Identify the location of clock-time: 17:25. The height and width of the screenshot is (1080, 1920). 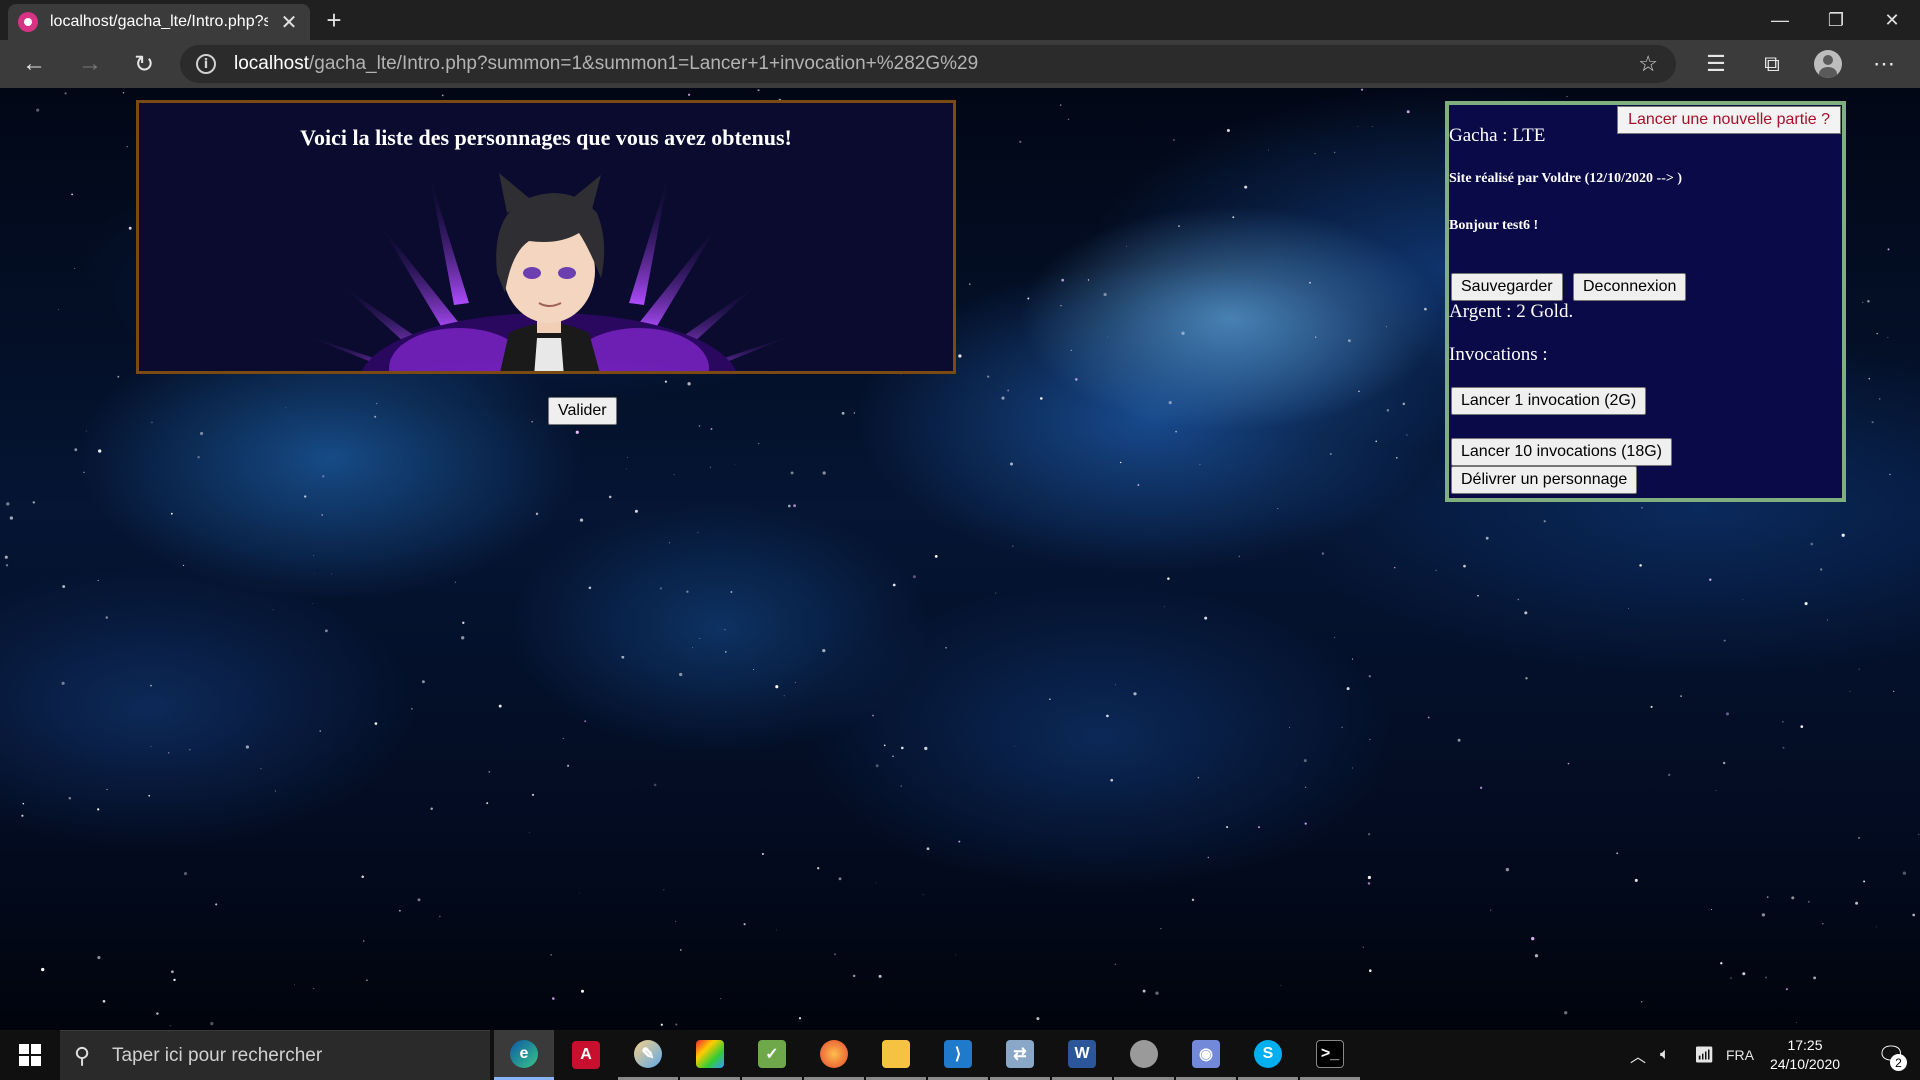
(1805, 1045).